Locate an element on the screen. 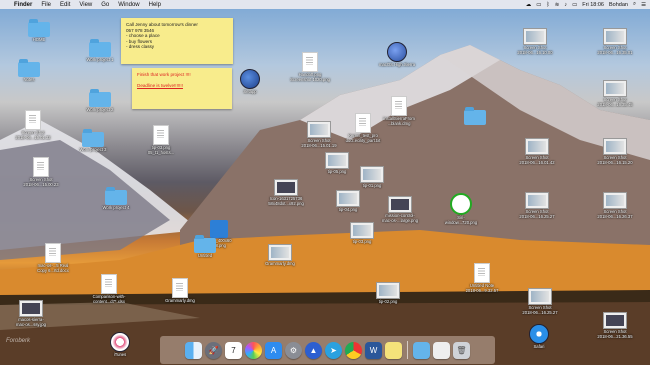  desktop-file-tip-01: tip-01.png is located at coordinates (372, 177).